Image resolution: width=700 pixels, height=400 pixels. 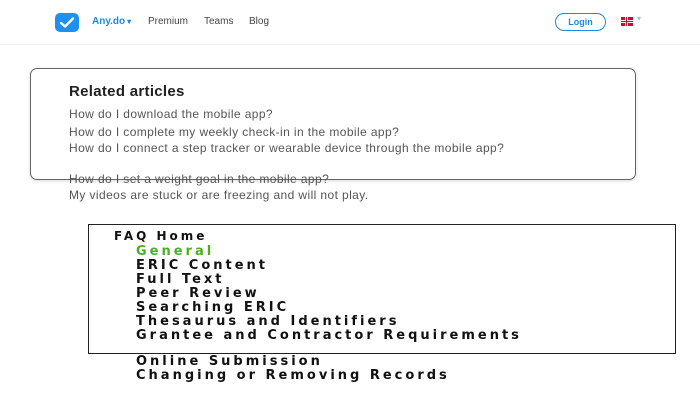 I want to click on nav-blog-link: Blog, so click(x=259, y=21).